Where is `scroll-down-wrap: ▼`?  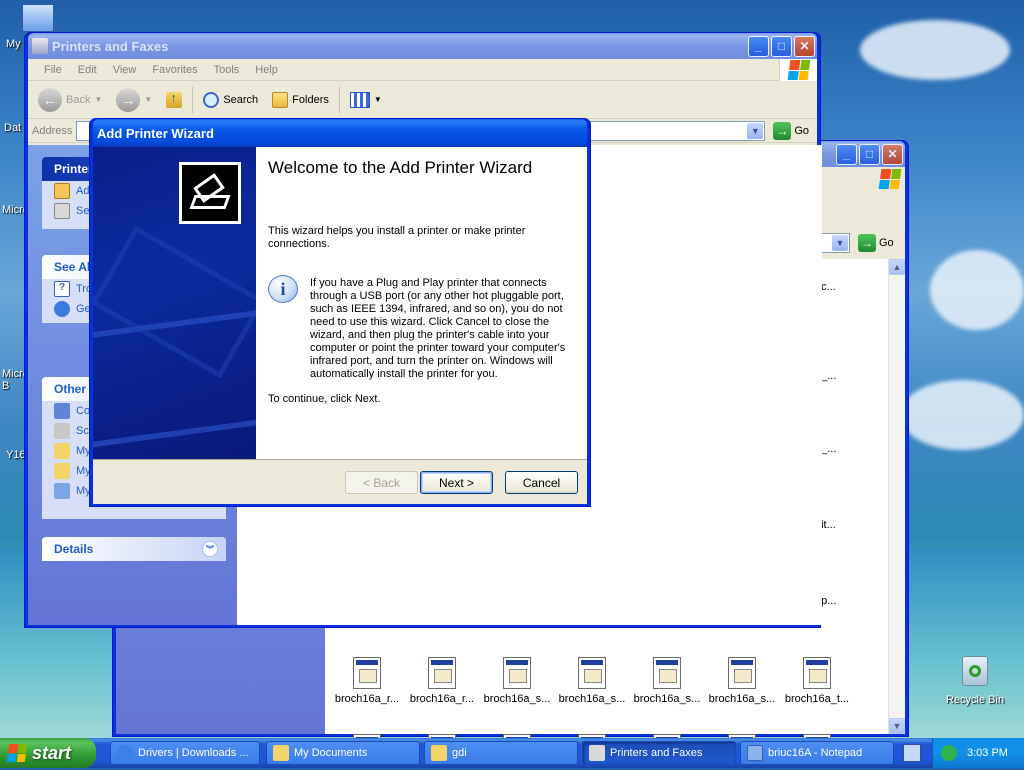
scroll-down-wrap: ▼ is located at coordinates (897, 726).